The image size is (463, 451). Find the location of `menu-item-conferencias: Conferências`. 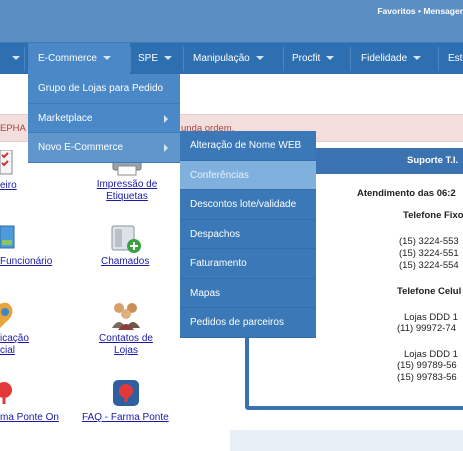

menu-item-conferencias: Conferências is located at coordinates (248, 175).